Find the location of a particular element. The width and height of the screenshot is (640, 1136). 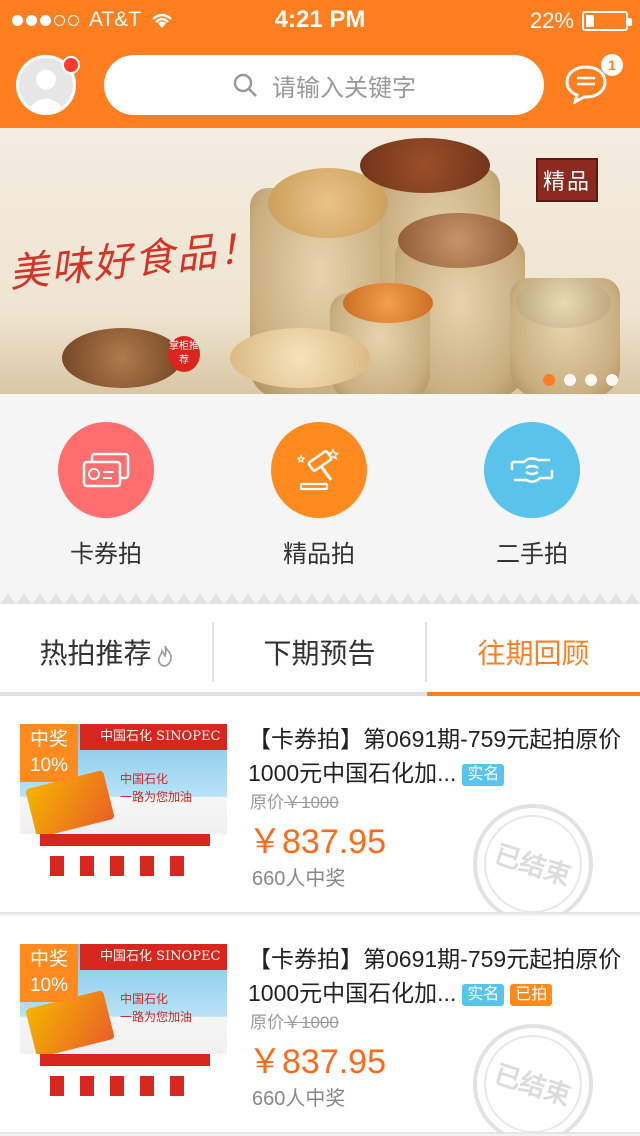

category-label: 卡券拍 is located at coordinates (106, 554).